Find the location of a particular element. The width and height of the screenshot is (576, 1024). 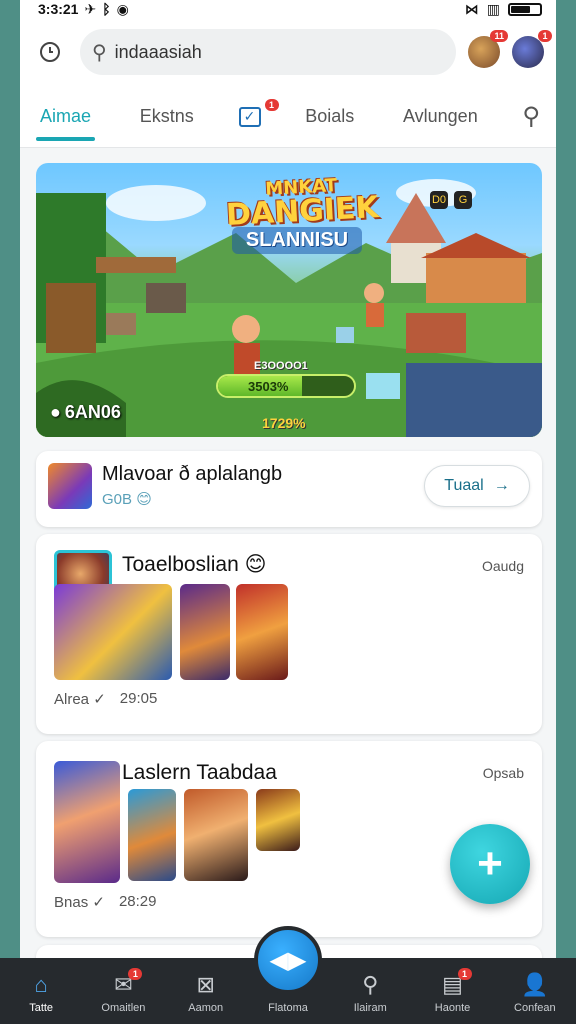

card-title-text: Toaelboslian is located at coordinates (180, 564).